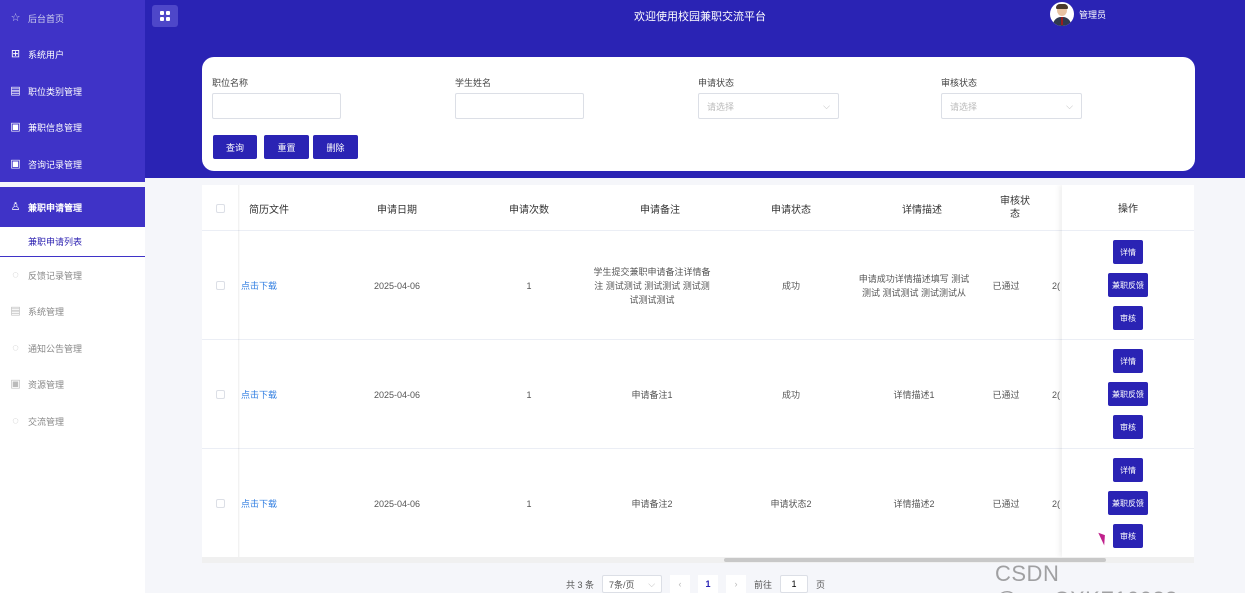 The image size is (1245, 593). I want to click on sidebar-item-label: 通知公告管理, so click(55, 348).